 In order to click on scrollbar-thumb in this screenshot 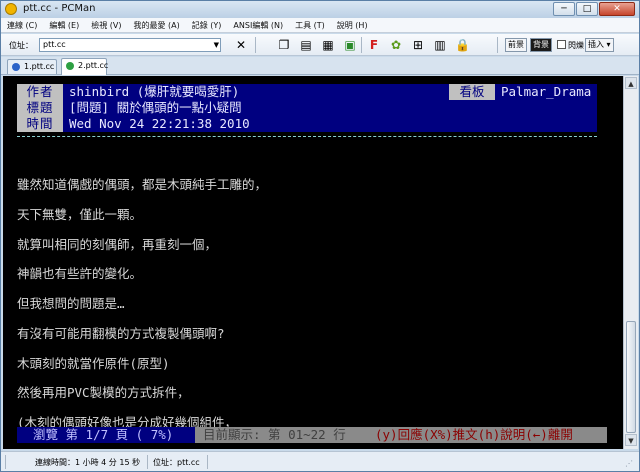, I will do `click(631, 377)`.